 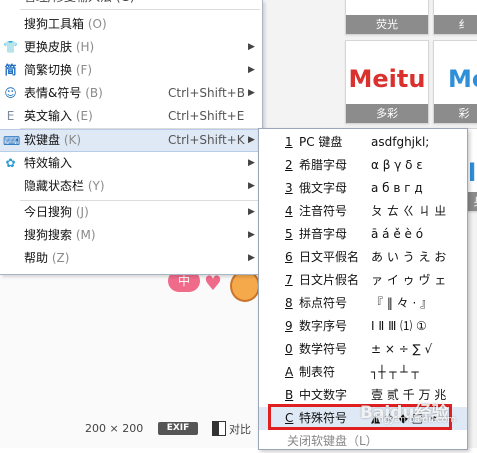 I want to click on soft-keyboard-item: 0 数学符号 ± × ÷ ∑ √, so click(x=363, y=349).